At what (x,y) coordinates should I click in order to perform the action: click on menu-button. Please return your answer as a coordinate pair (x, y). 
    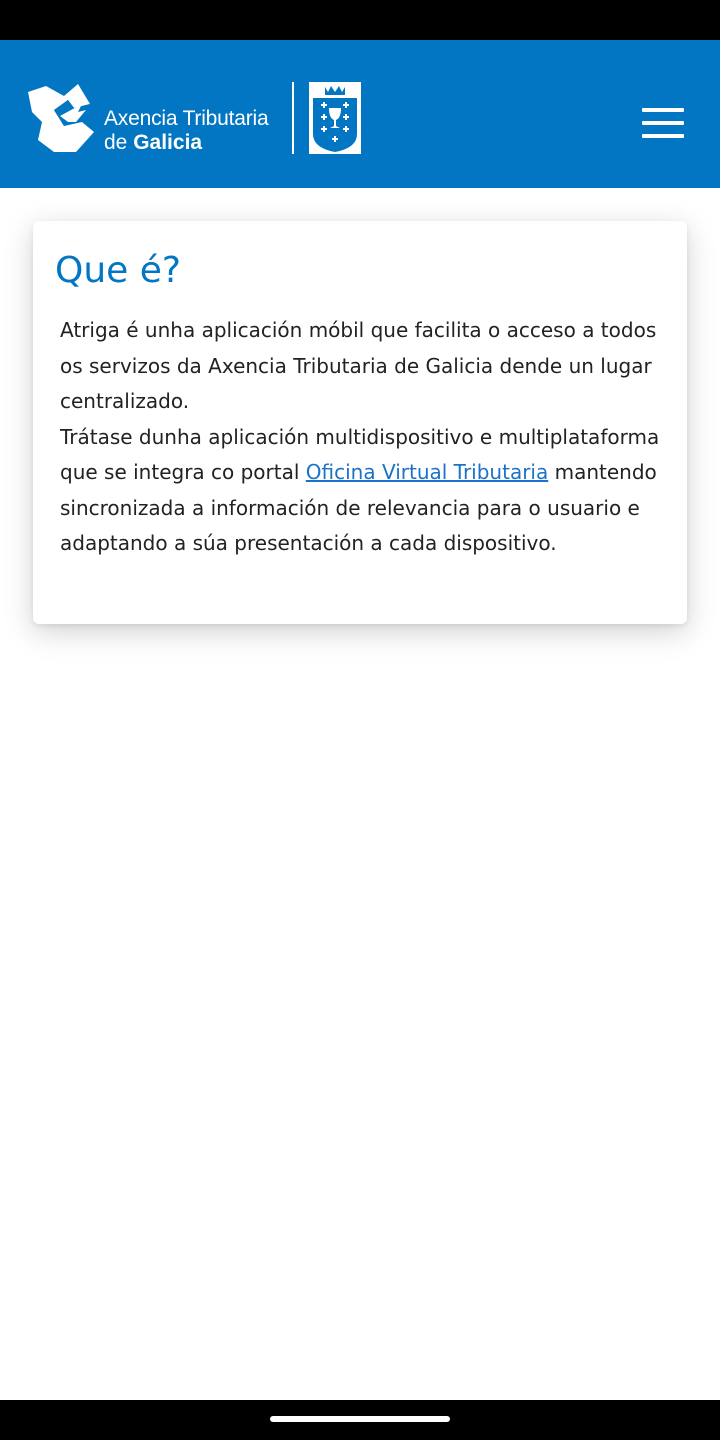
    Looking at the image, I should click on (663, 124).